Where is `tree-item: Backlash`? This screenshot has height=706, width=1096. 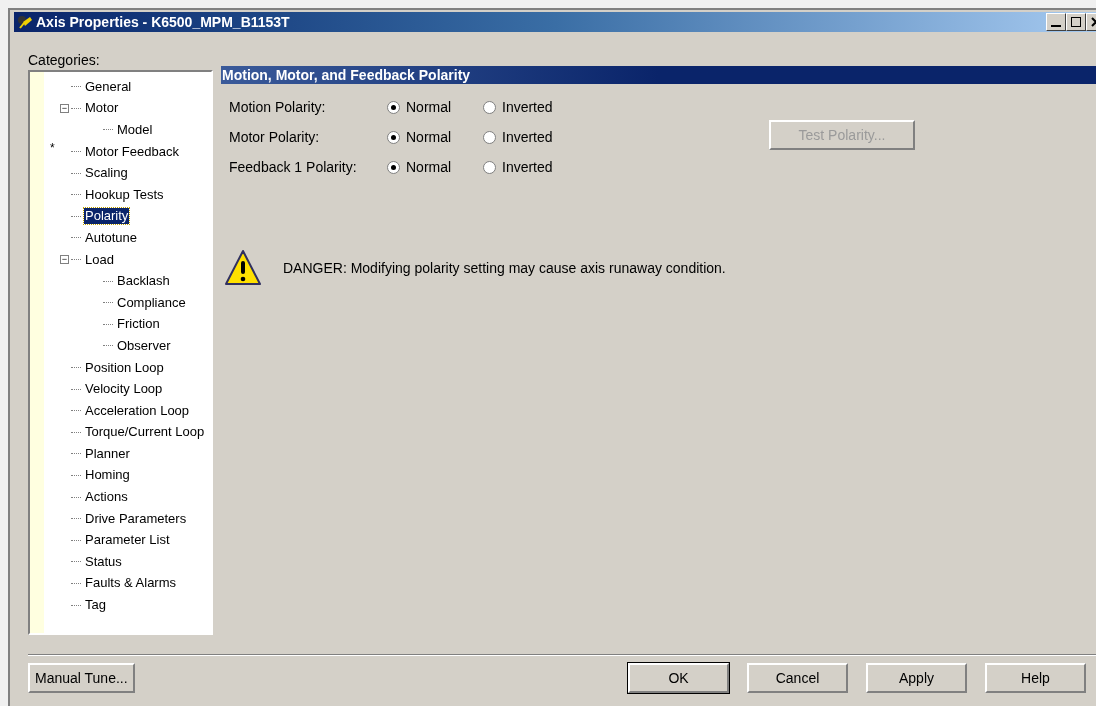 tree-item: Backlash is located at coordinates (143, 281).